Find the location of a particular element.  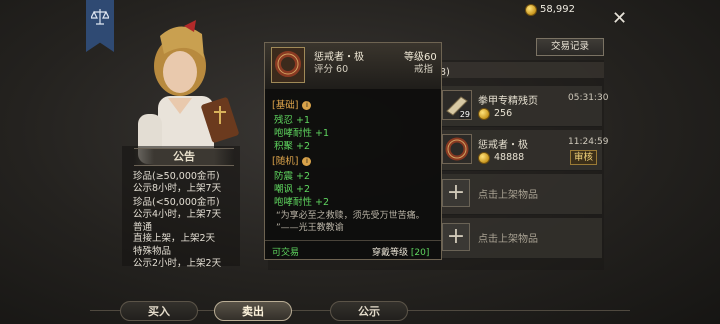

notice-line: 直接上架，上架2天 is located at coordinates (174, 238).